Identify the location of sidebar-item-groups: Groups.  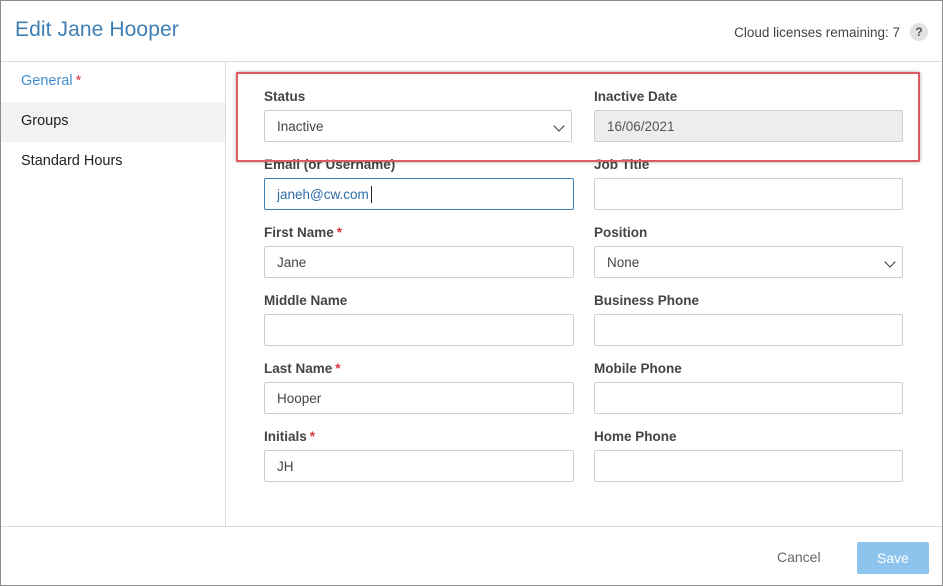
(113, 122).